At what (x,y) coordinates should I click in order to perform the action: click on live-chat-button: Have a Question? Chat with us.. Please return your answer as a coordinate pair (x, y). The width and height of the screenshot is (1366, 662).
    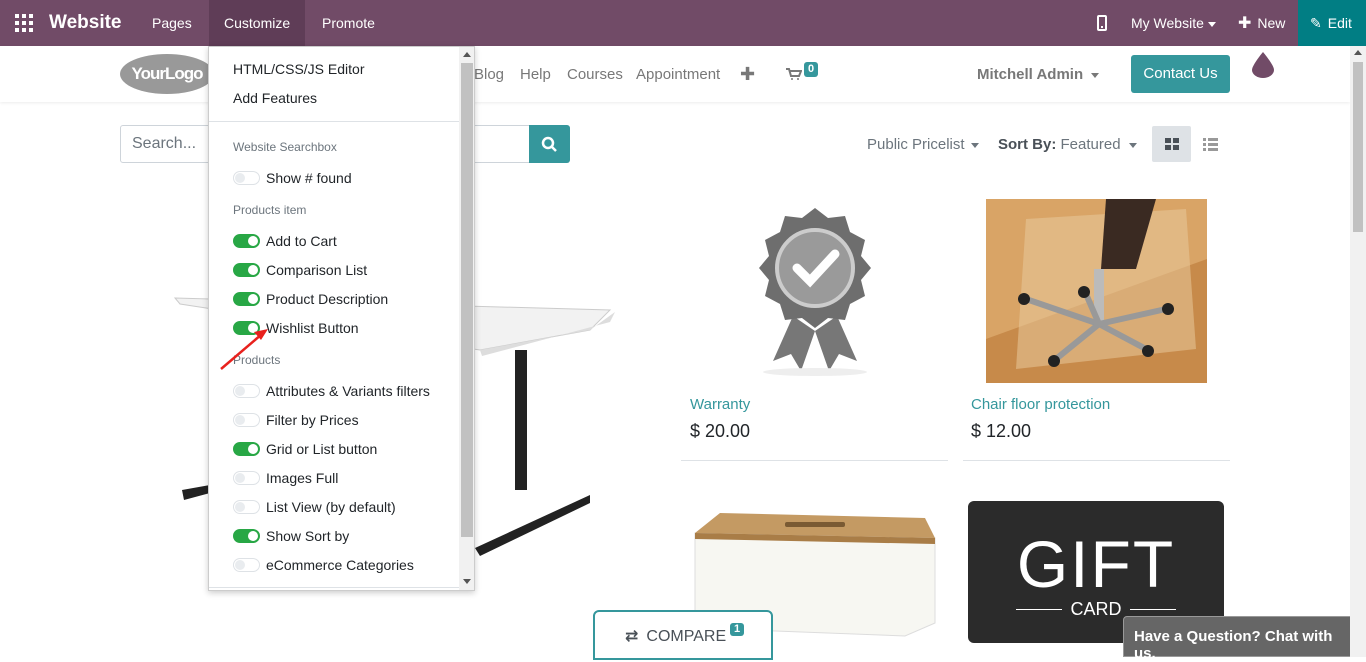
    Looking at the image, I should click on (1238, 639).